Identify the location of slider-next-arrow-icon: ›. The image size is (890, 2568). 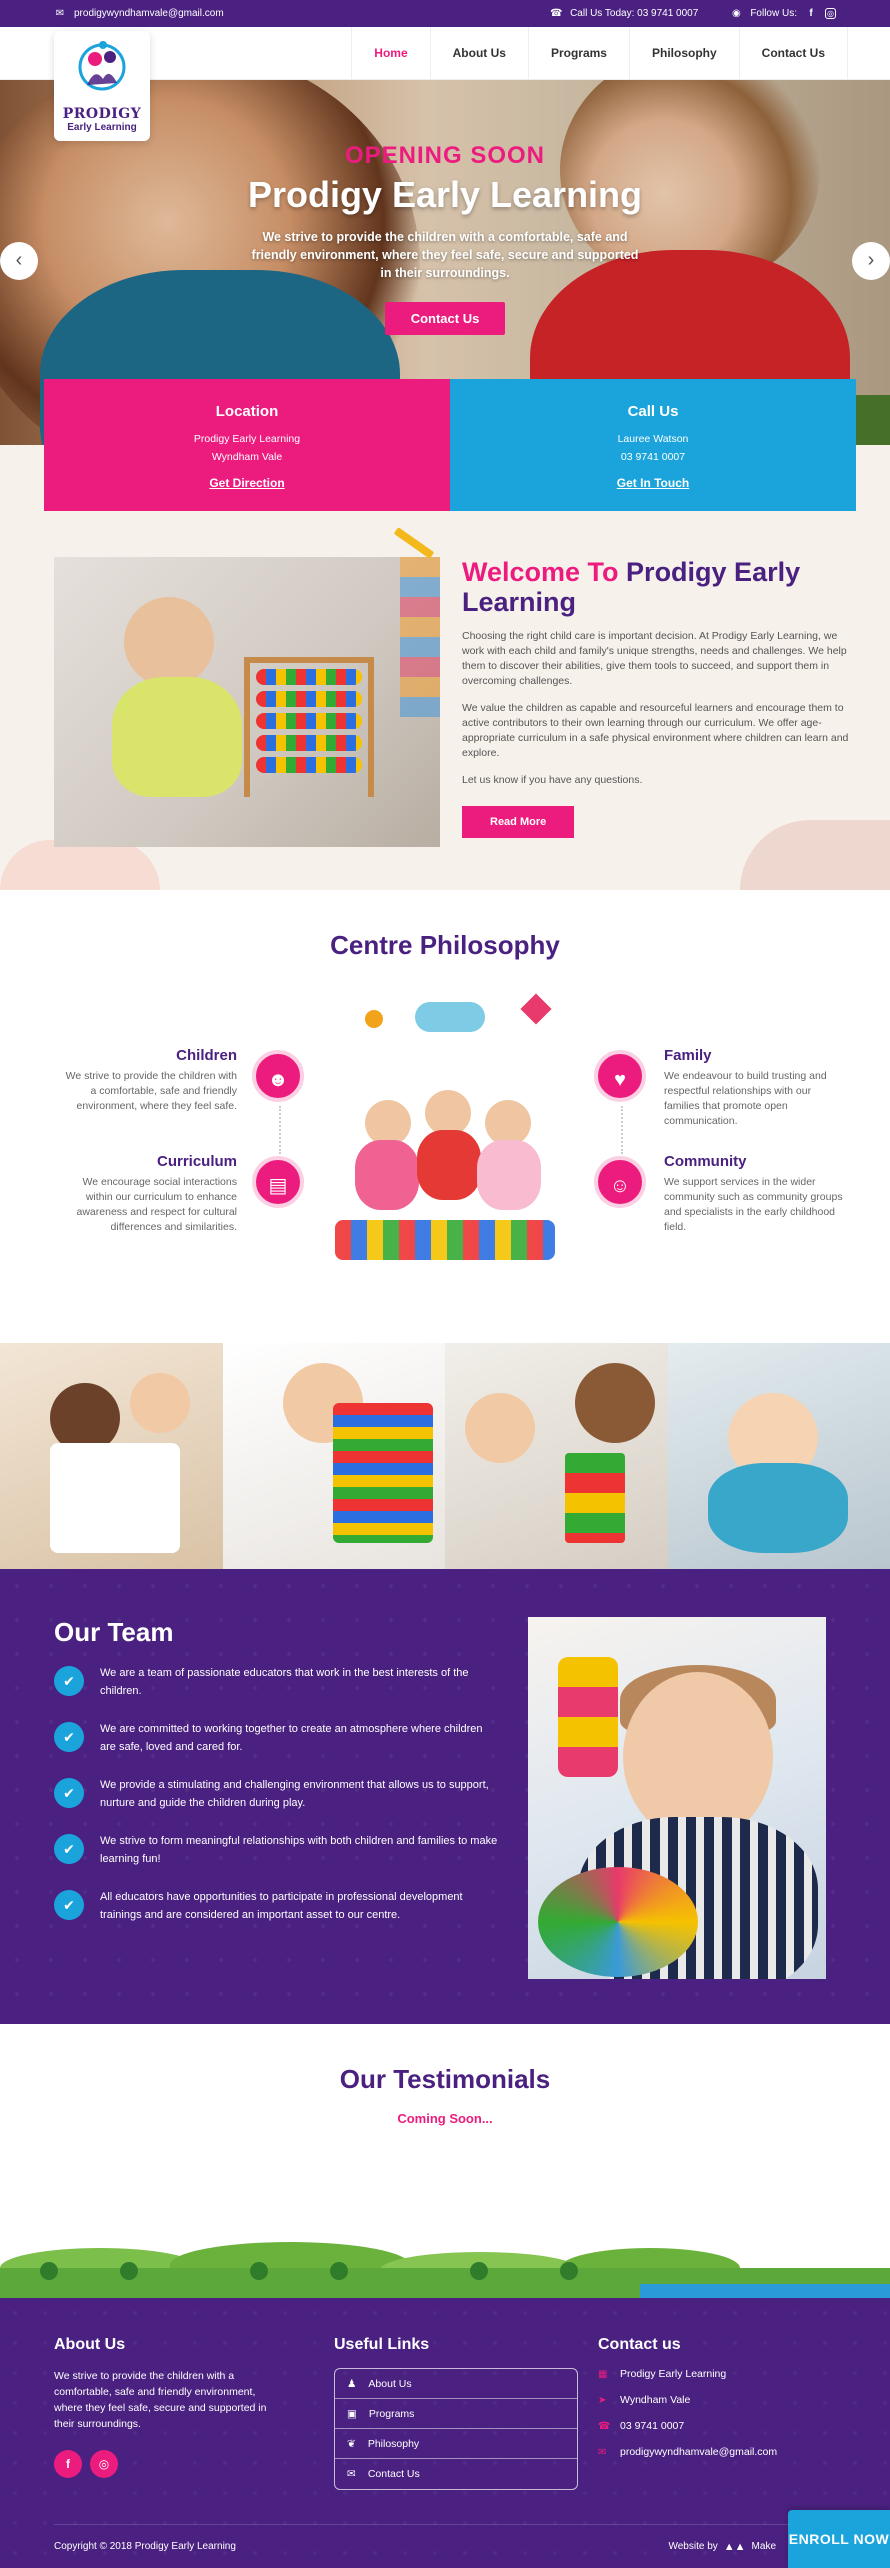
(871, 261).